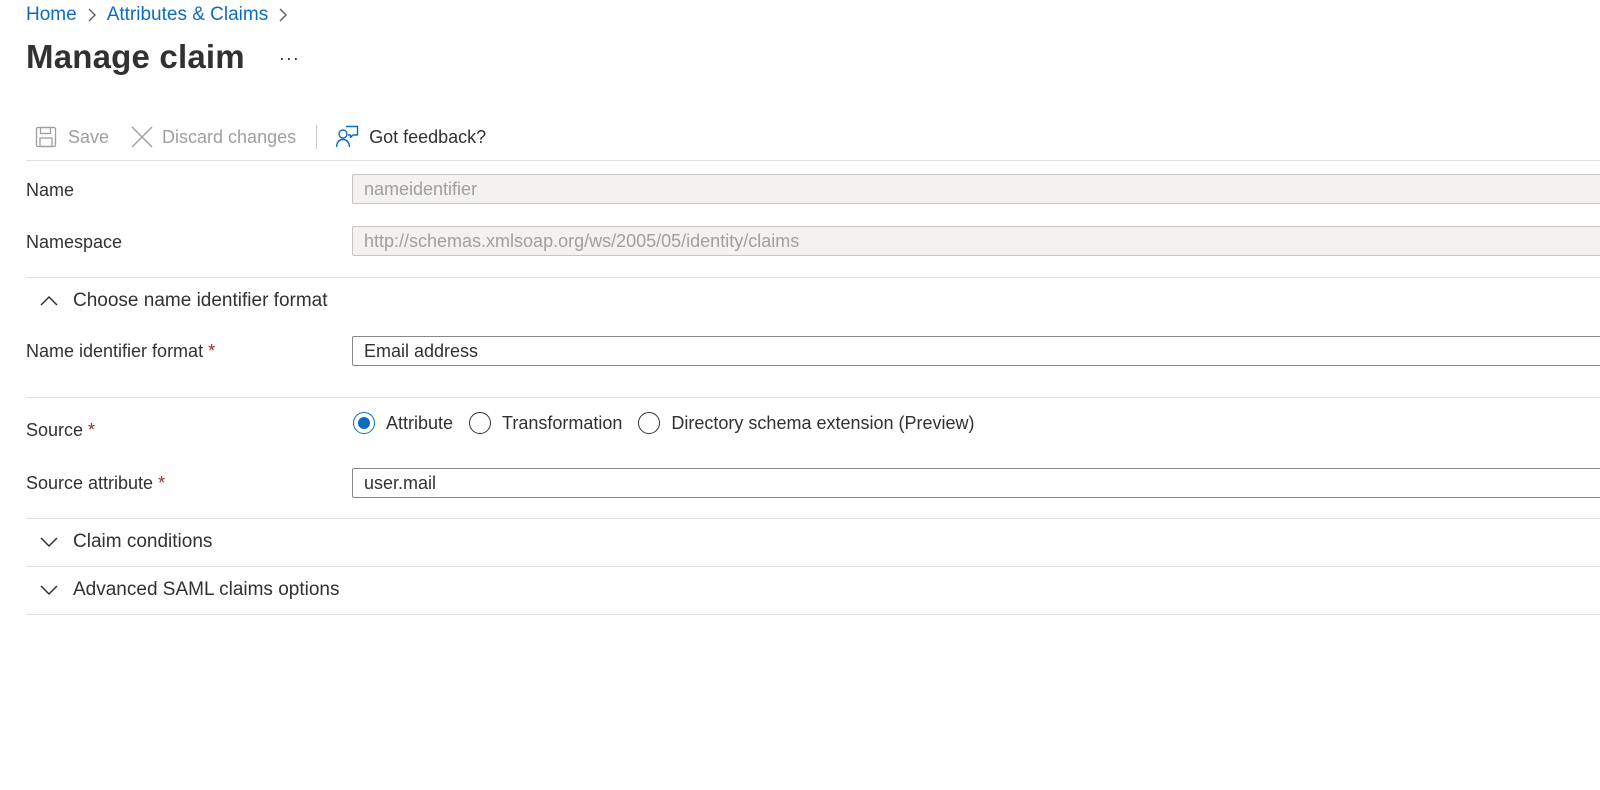 The height and width of the screenshot is (790, 1600). What do you see at coordinates (562, 422) in the screenshot?
I see `source-option-transformation-label: Transformation` at bounding box center [562, 422].